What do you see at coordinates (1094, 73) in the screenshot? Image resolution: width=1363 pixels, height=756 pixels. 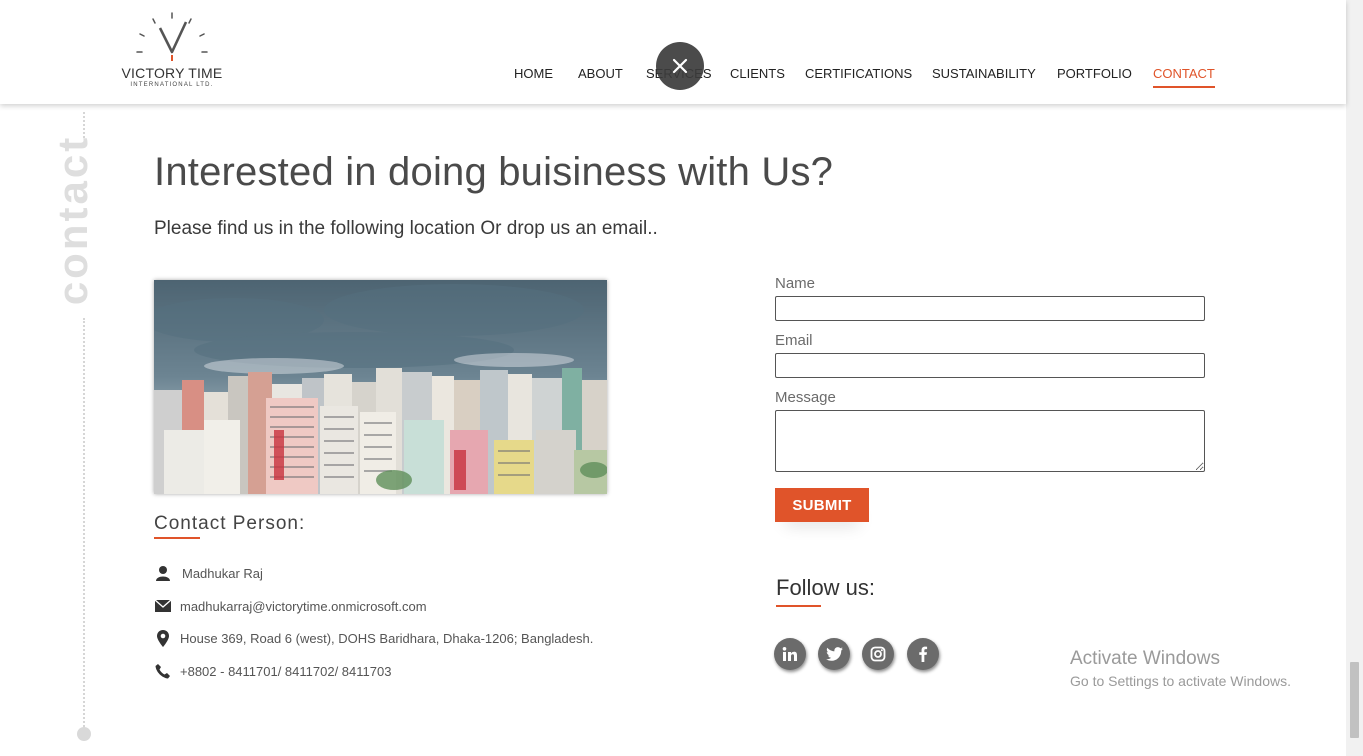 I see `nav-portfolio: PORTFOLIO` at bounding box center [1094, 73].